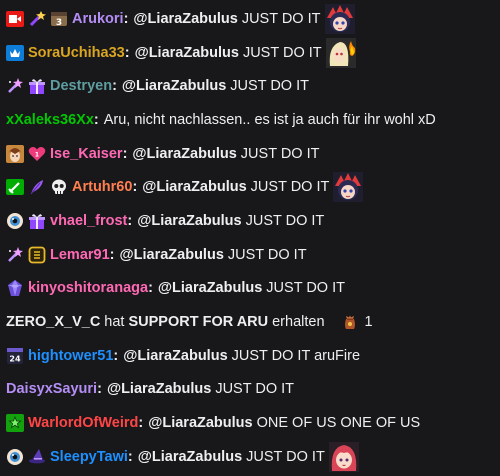 This screenshot has height=476, width=500. Describe the element at coordinates (89, 457) in the screenshot. I see `chat-username: SleepyTawi` at that location.